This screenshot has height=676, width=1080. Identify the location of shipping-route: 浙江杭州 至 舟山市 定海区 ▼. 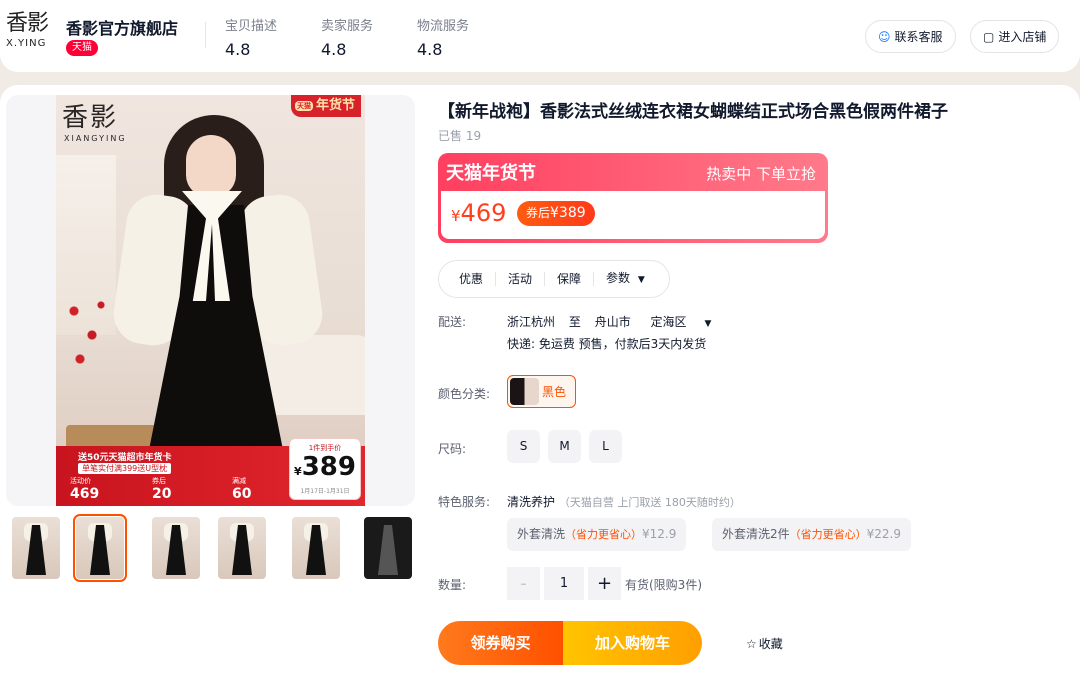
(619, 321).